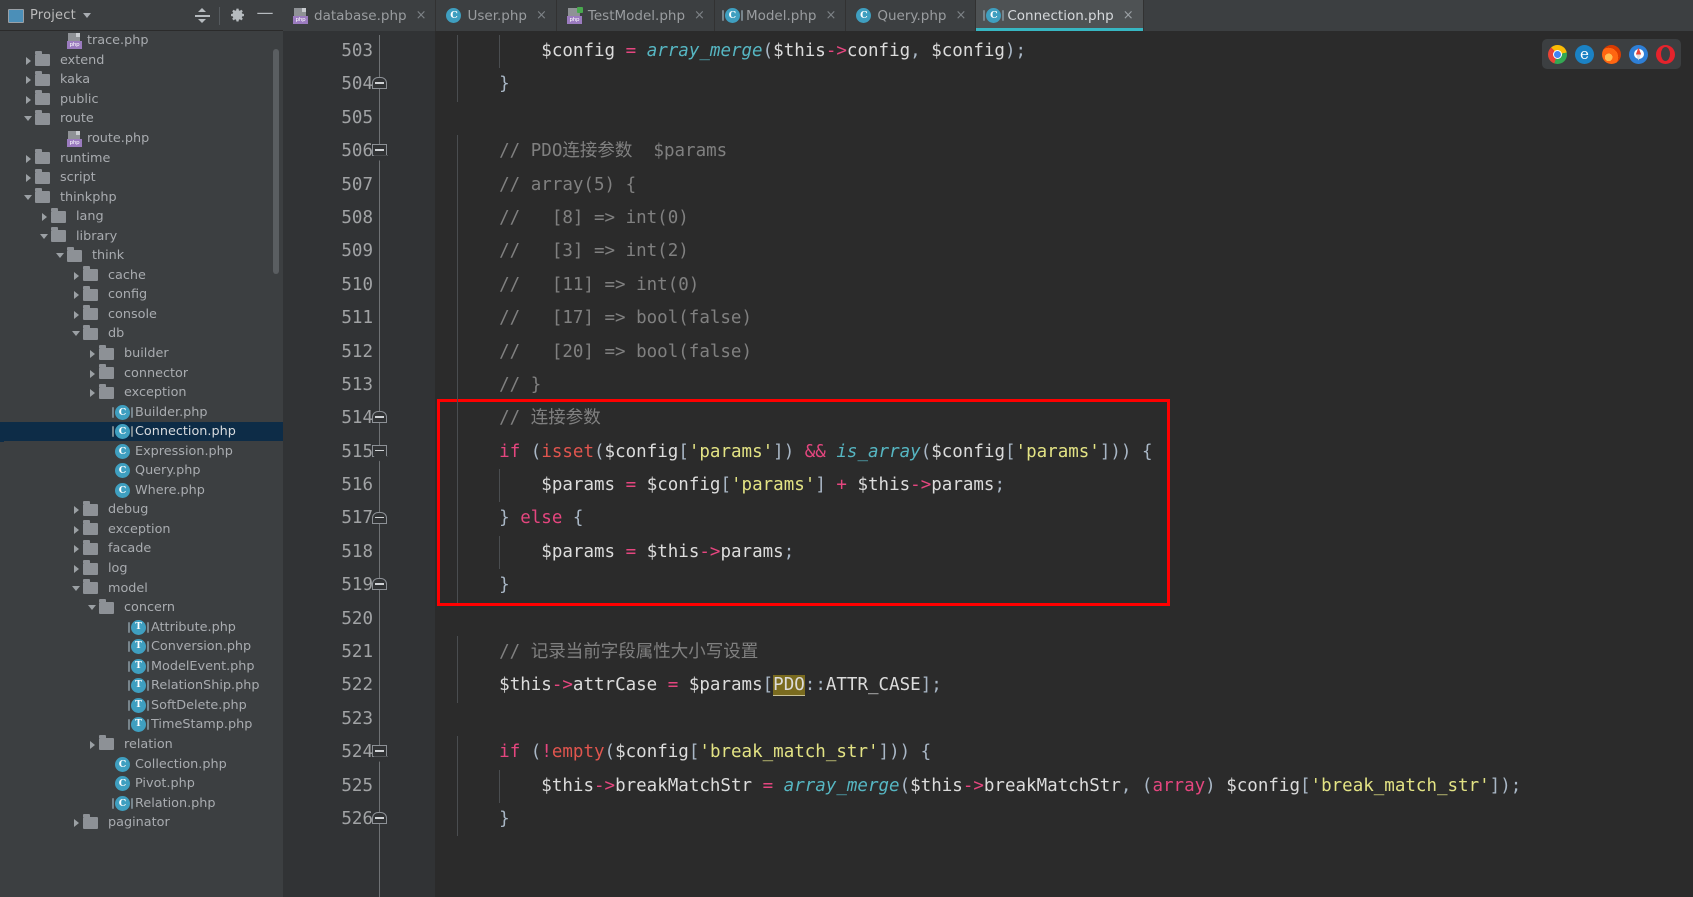 This screenshot has width=1693, height=897. I want to click on project-tree-item: public, so click(141, 100).